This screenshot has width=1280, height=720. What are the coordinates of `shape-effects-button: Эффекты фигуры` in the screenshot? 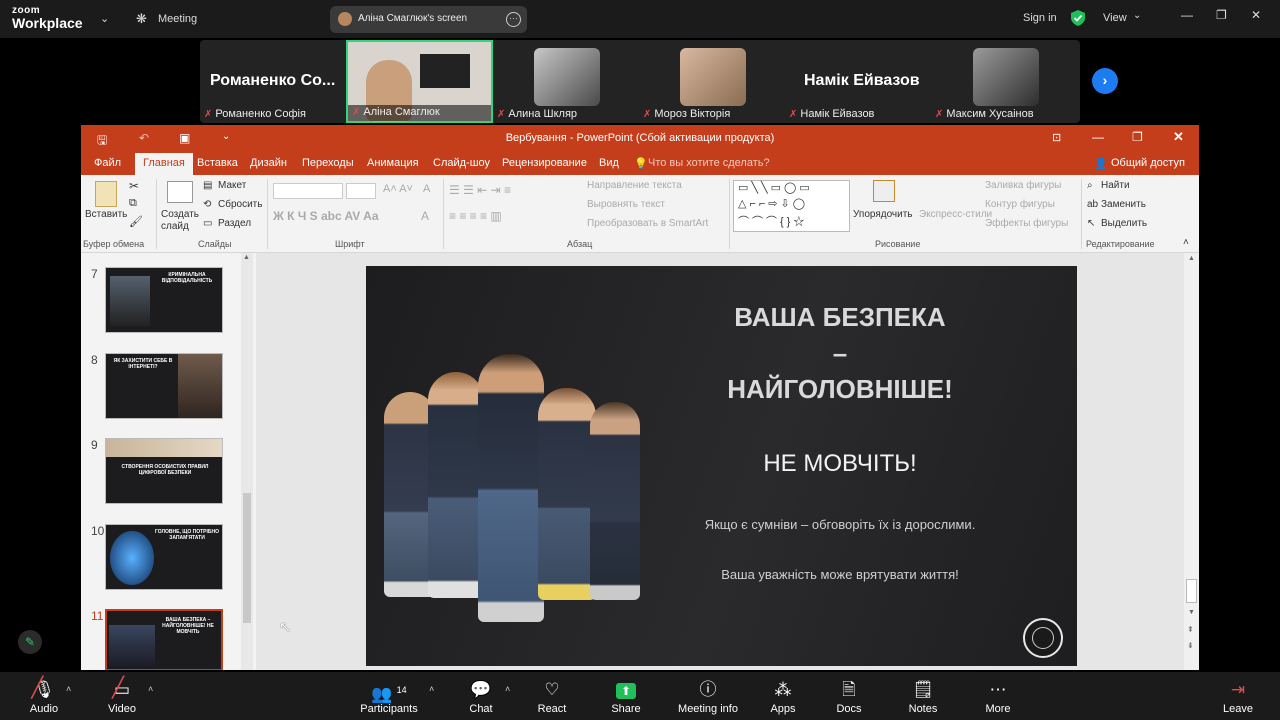 It's located at (1026, 223).